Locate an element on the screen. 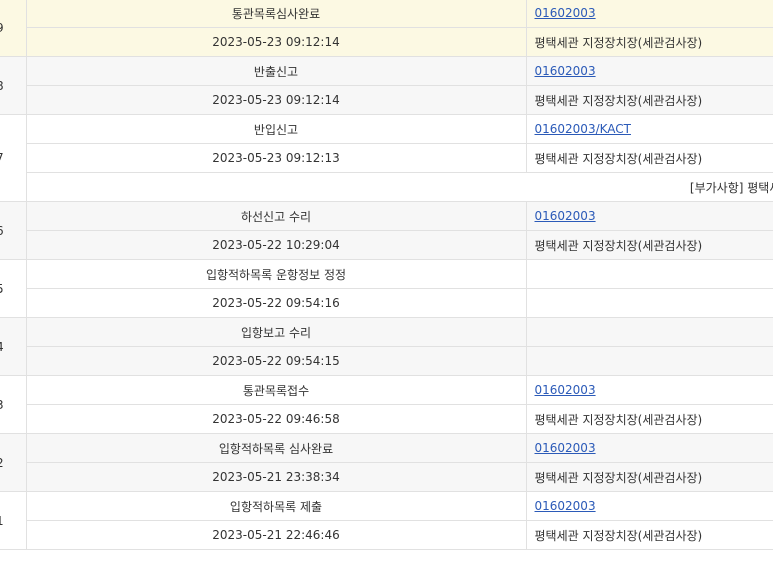 This screenshot has width=773, height=580. row-number: 4 is located at coordinates (13, 346).